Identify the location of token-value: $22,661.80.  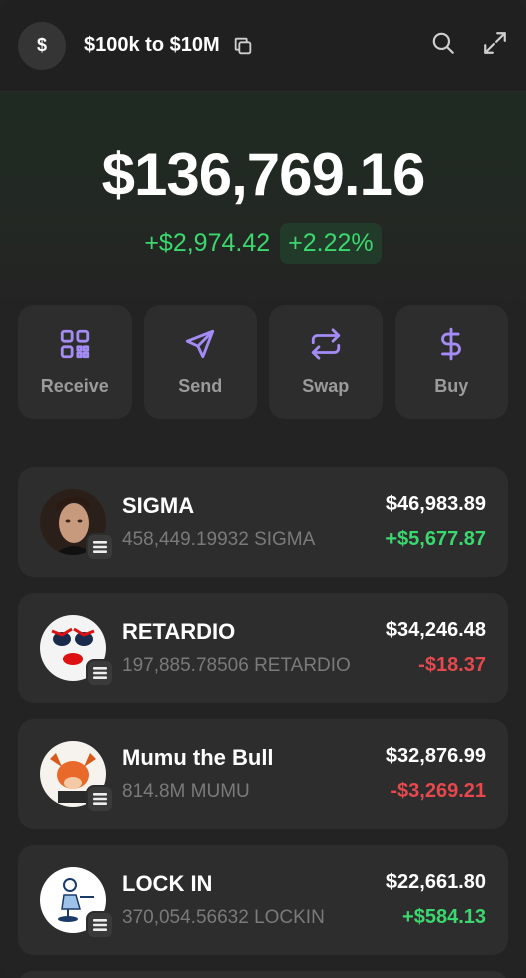
(435, 882).